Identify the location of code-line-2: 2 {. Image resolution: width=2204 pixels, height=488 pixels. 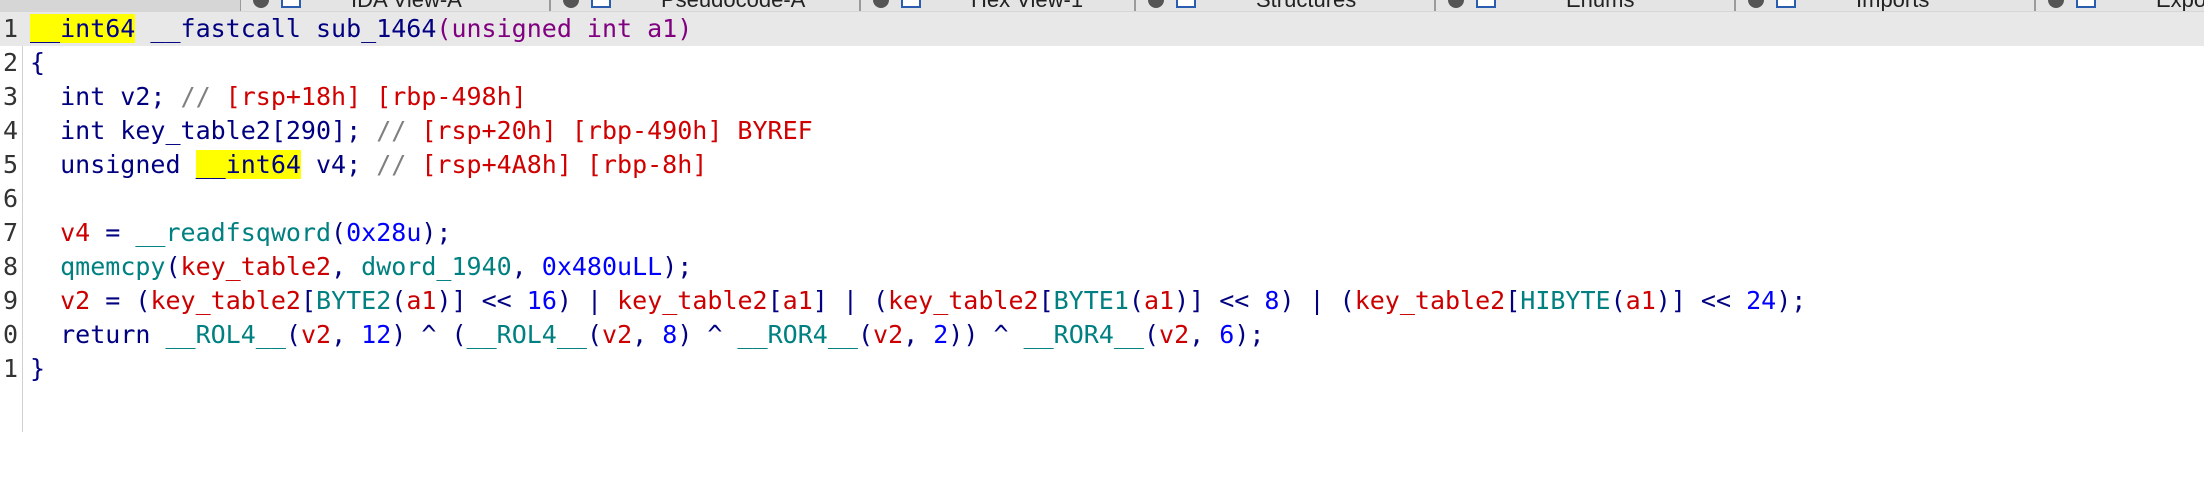
(1102, 63).